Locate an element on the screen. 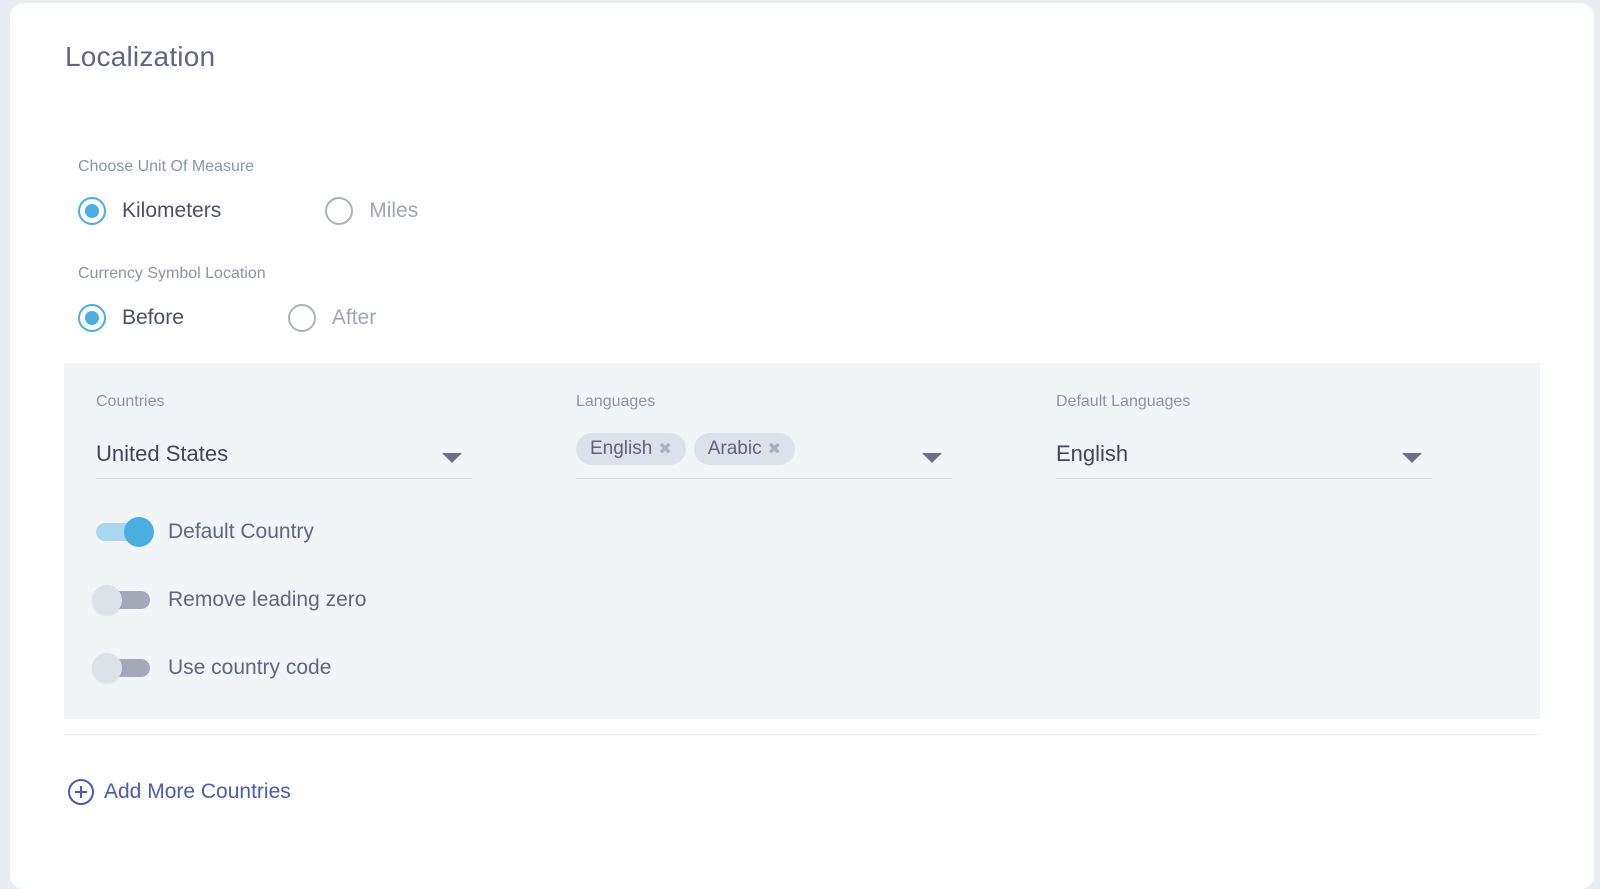 The image size is (1600, 889). language-tags: English ✖ Arabic ✖ is located at coordinates (689, 449).